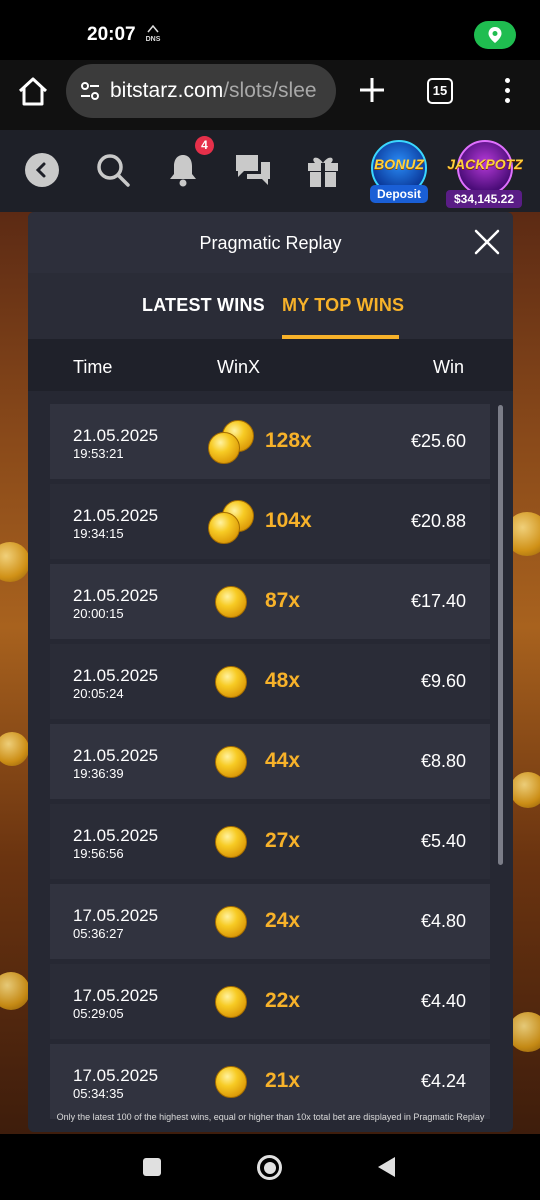  Describe the element at coordinates (98, 1093) in the screenshot. I see `row-time: 05:34:35` at that location.